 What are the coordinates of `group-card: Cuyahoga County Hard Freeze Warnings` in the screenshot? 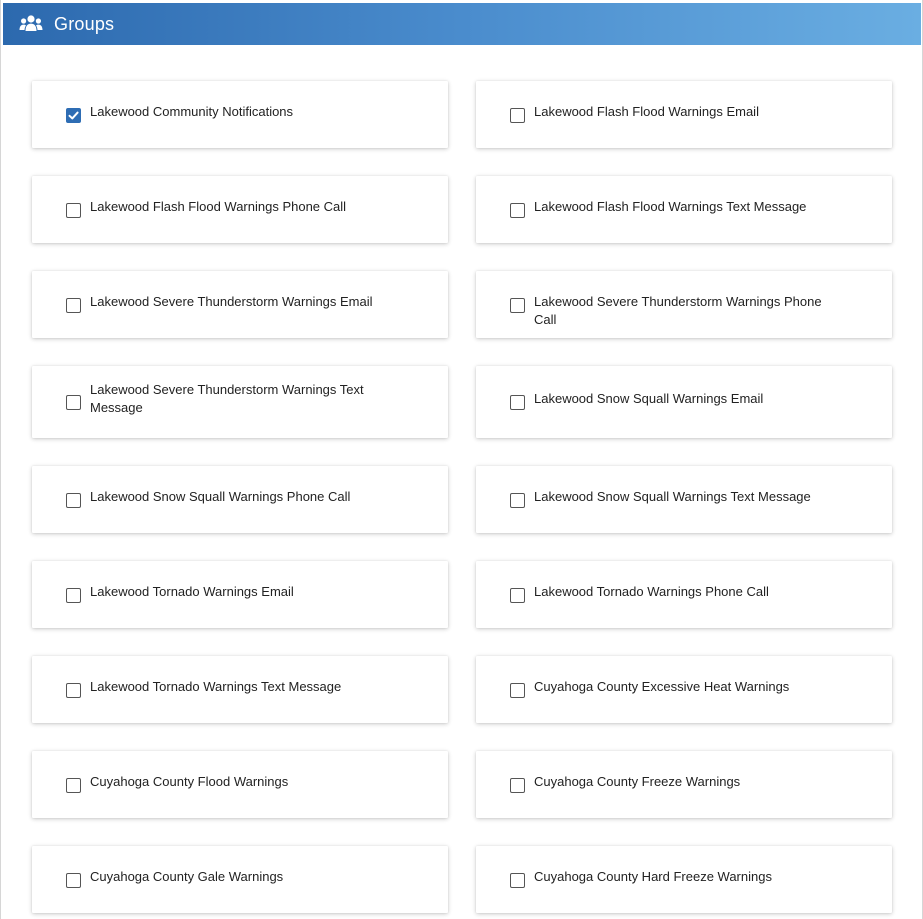 It's located at (684, 879).